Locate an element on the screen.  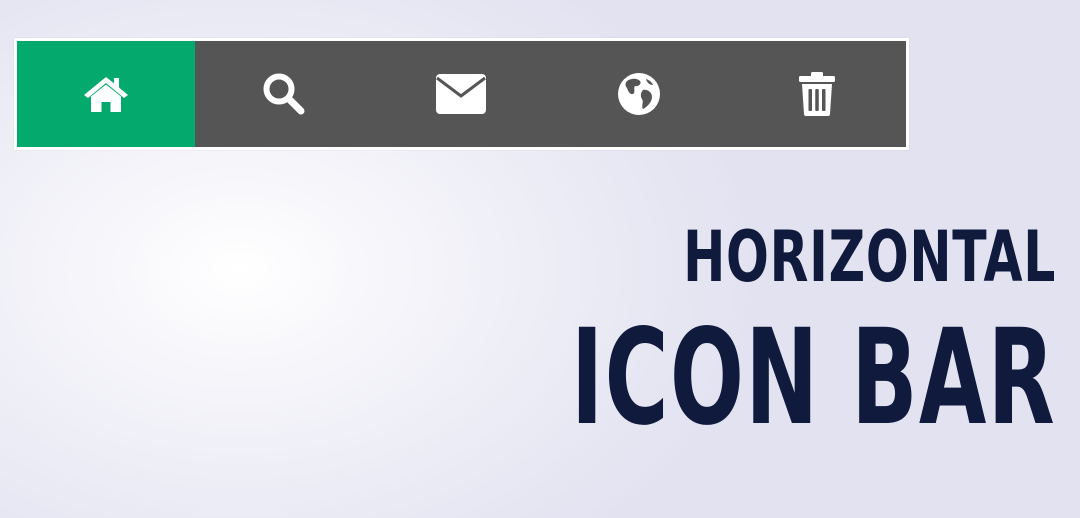
search-icon is located at coordinates (284, 94).